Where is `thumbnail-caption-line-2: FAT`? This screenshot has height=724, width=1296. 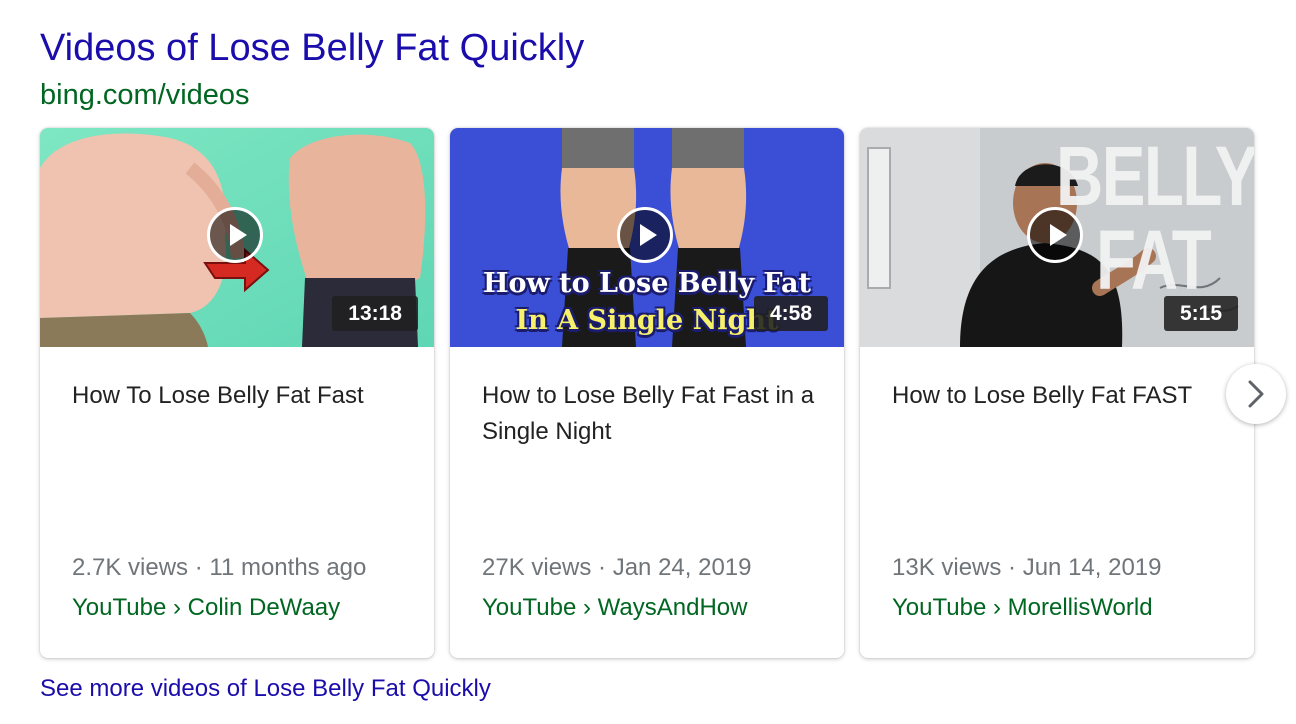 thumbnail-caption-line-2: FAT is located at coordinates (1154, 260).